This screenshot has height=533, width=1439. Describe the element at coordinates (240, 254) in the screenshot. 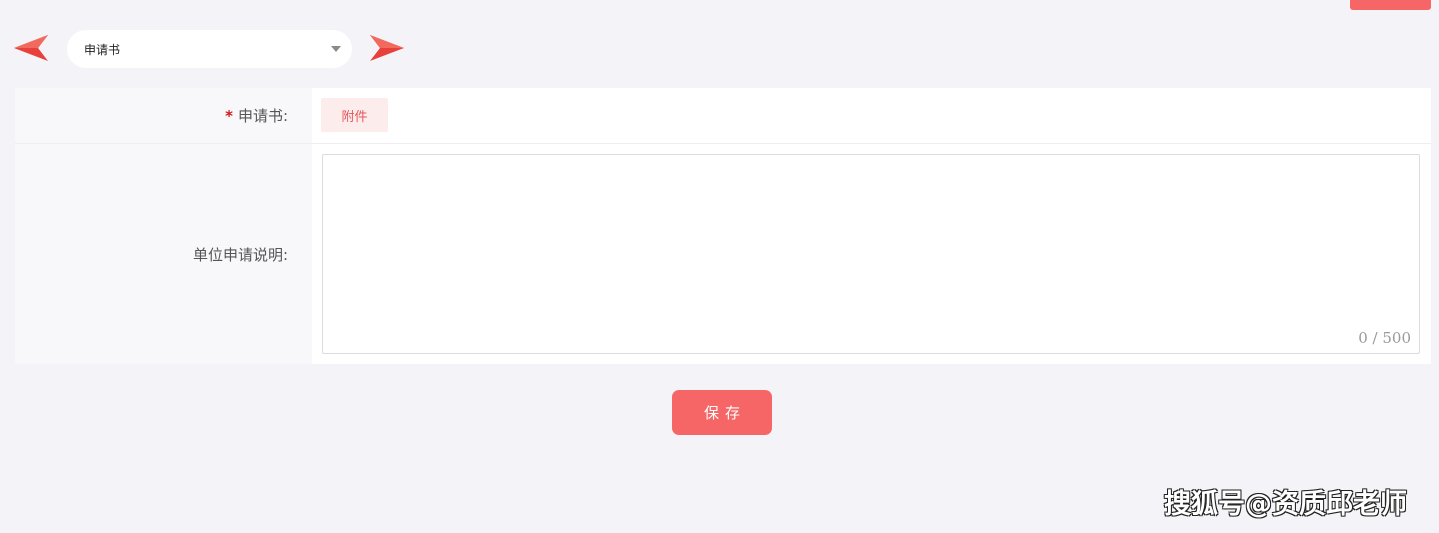

I see `description-label: 单位申请说明:` at that location.